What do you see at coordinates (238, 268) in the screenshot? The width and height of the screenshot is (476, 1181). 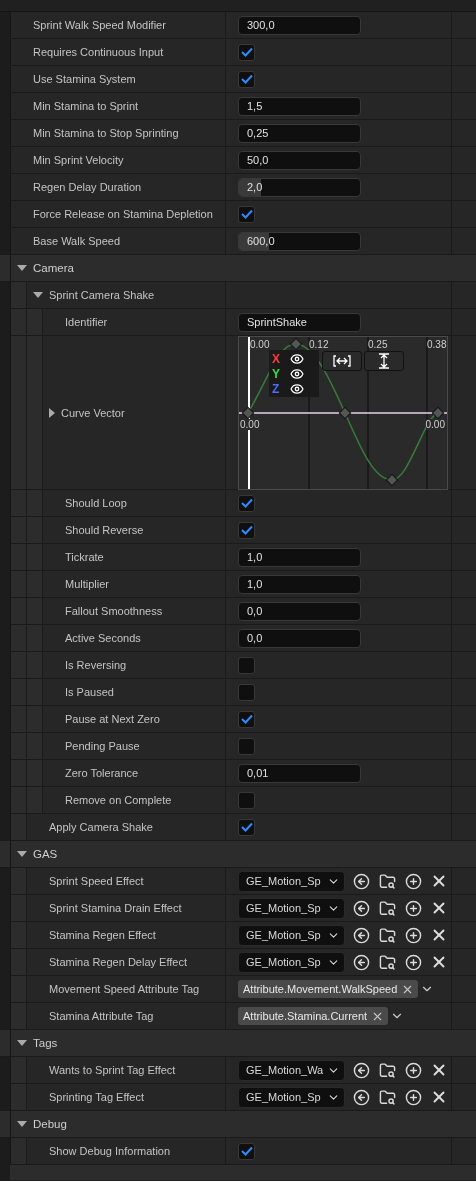 I see `category-header: Camera` at bounding box center [238, 268].